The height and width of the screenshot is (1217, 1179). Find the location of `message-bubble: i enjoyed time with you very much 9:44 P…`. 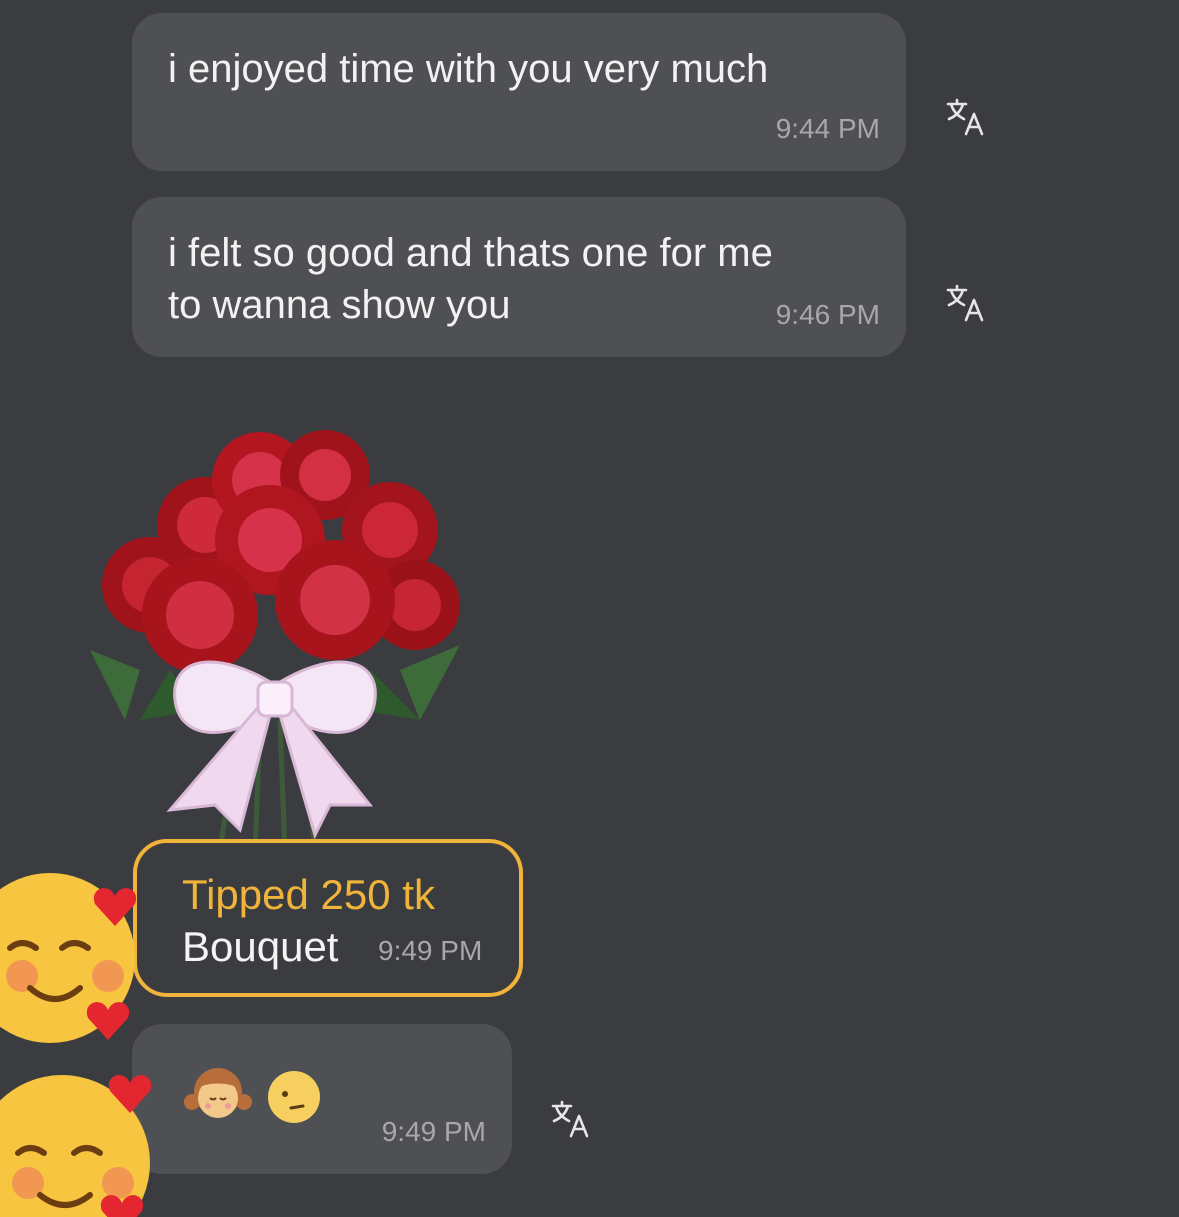

message-bubble: i enjoyed time with you very much 9:44 P… is located at coordinates (519, 92).